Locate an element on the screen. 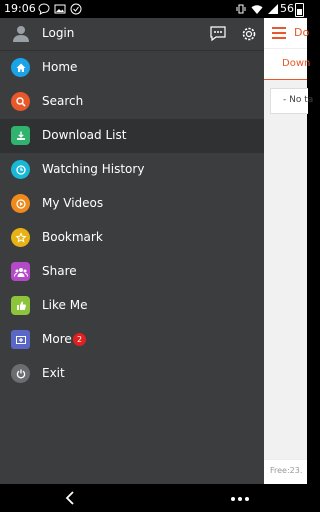 The height and width of the screenshot is (512, 320). system-nav-bar is located at coordinates (153, 498).